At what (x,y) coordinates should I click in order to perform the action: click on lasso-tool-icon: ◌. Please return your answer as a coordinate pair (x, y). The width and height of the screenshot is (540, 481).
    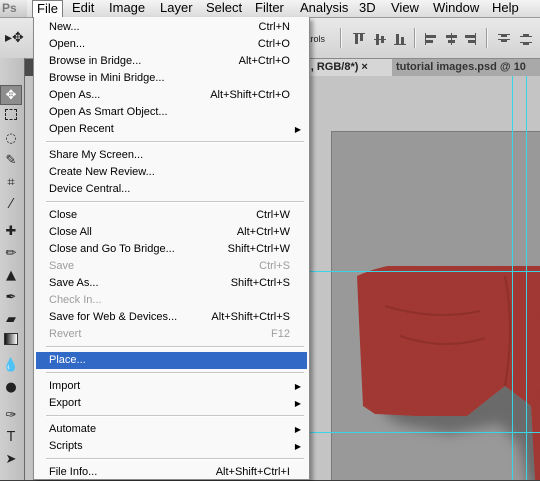
    Looking at the image, I should click on (11, 139).